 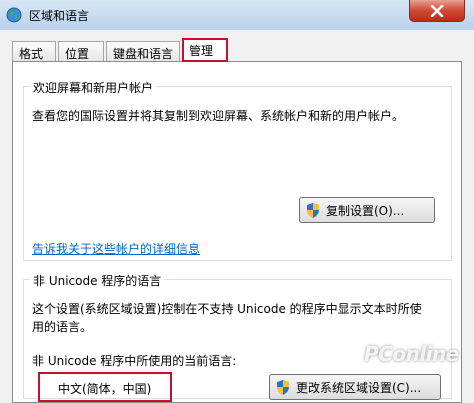 What do you see at coordinates (143, 51) in the screenshot?
I see `tab-keyboards-languages: 键盘和语言` at bounding box center [143, 51].